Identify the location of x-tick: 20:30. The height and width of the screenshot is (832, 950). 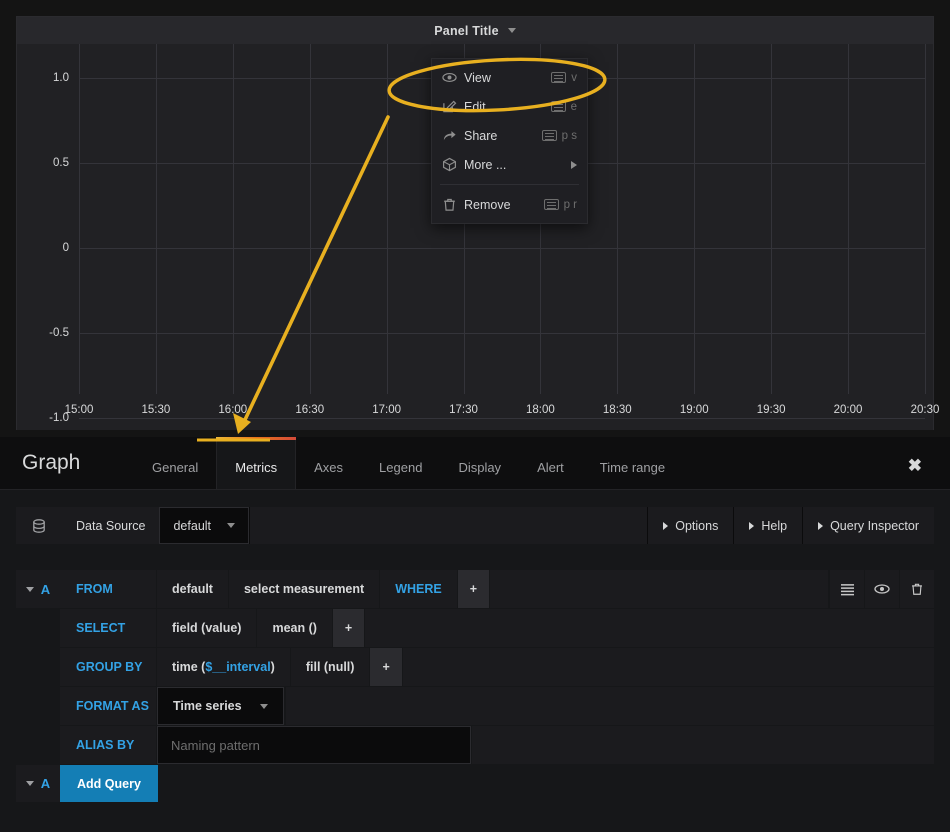
(925, 410).